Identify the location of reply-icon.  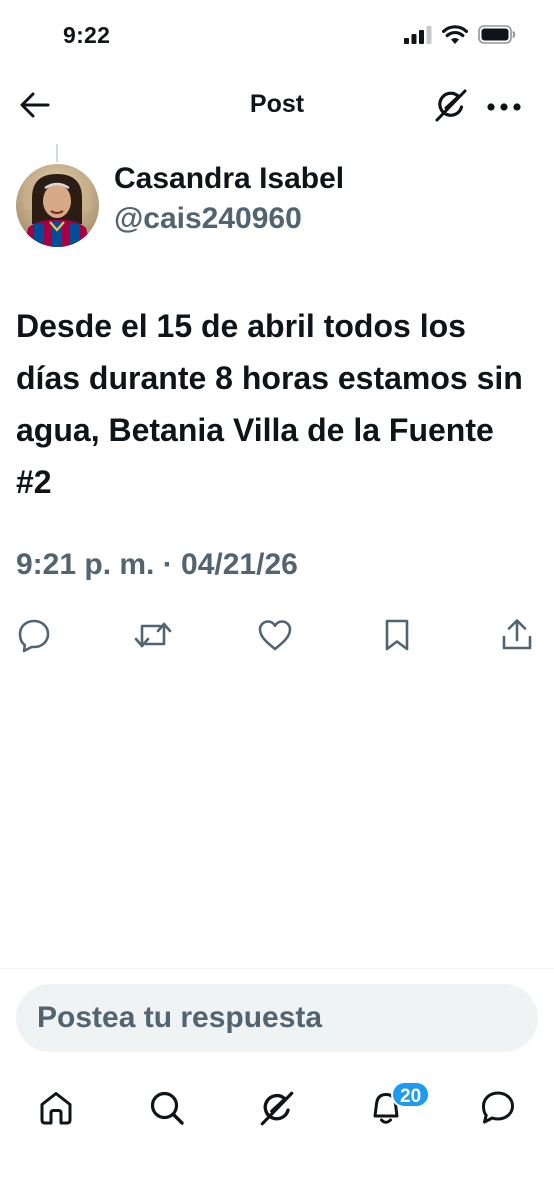
(34, 637).